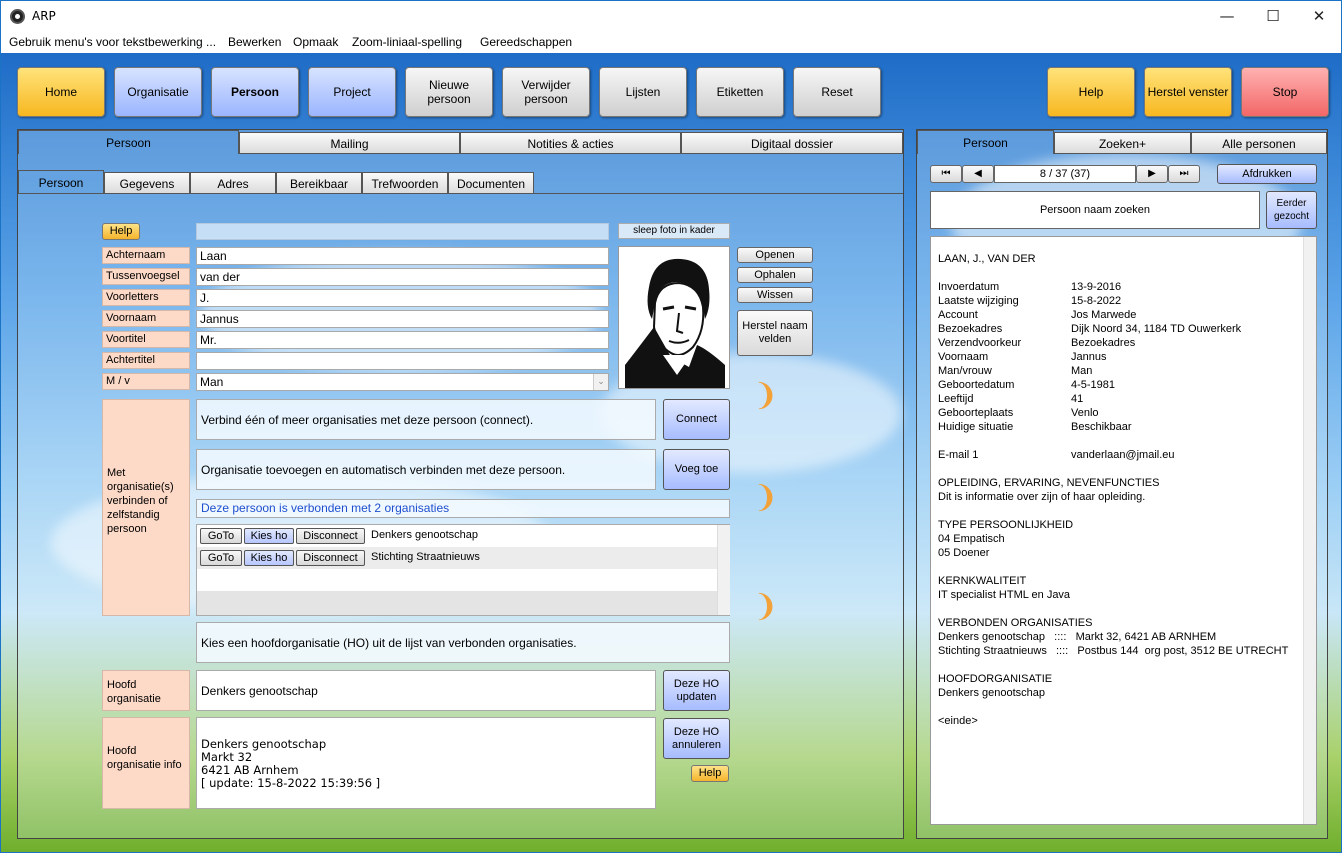 This screenshot has width=1342, height=853. I want to click on tab-mailing: Mailing, so click(349, 143).